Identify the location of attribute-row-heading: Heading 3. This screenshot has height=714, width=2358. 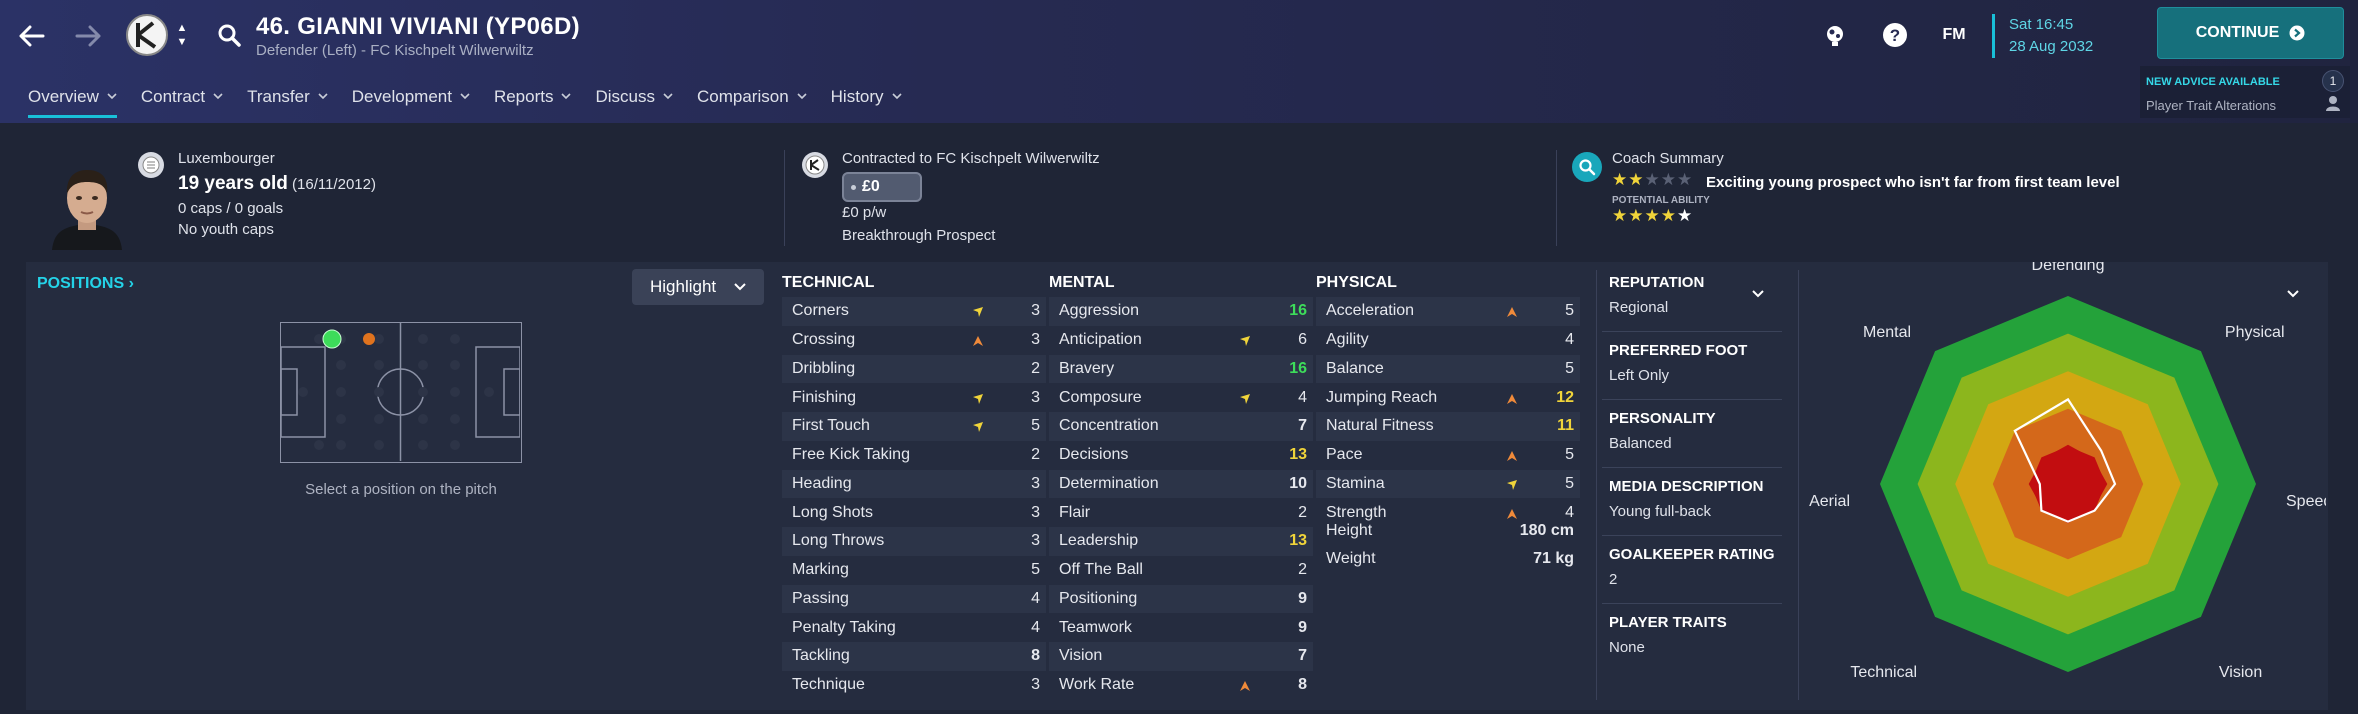
(914, 484).